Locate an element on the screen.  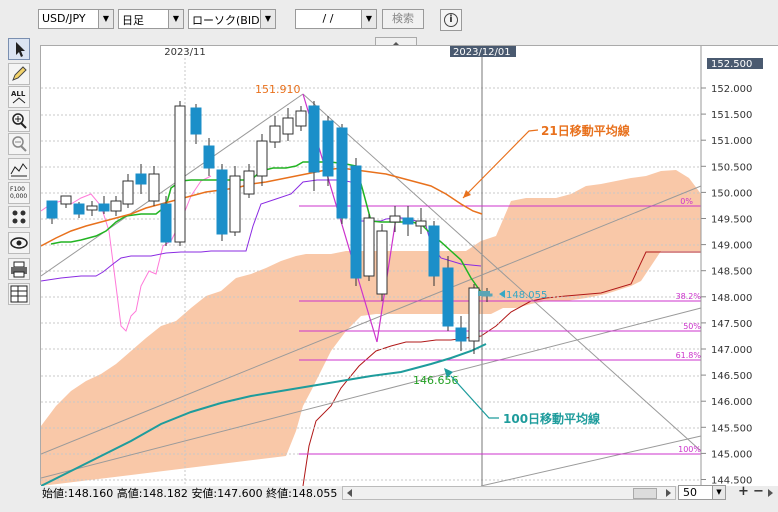
horizontal-scrollbar is located at coordinates (509, 493).